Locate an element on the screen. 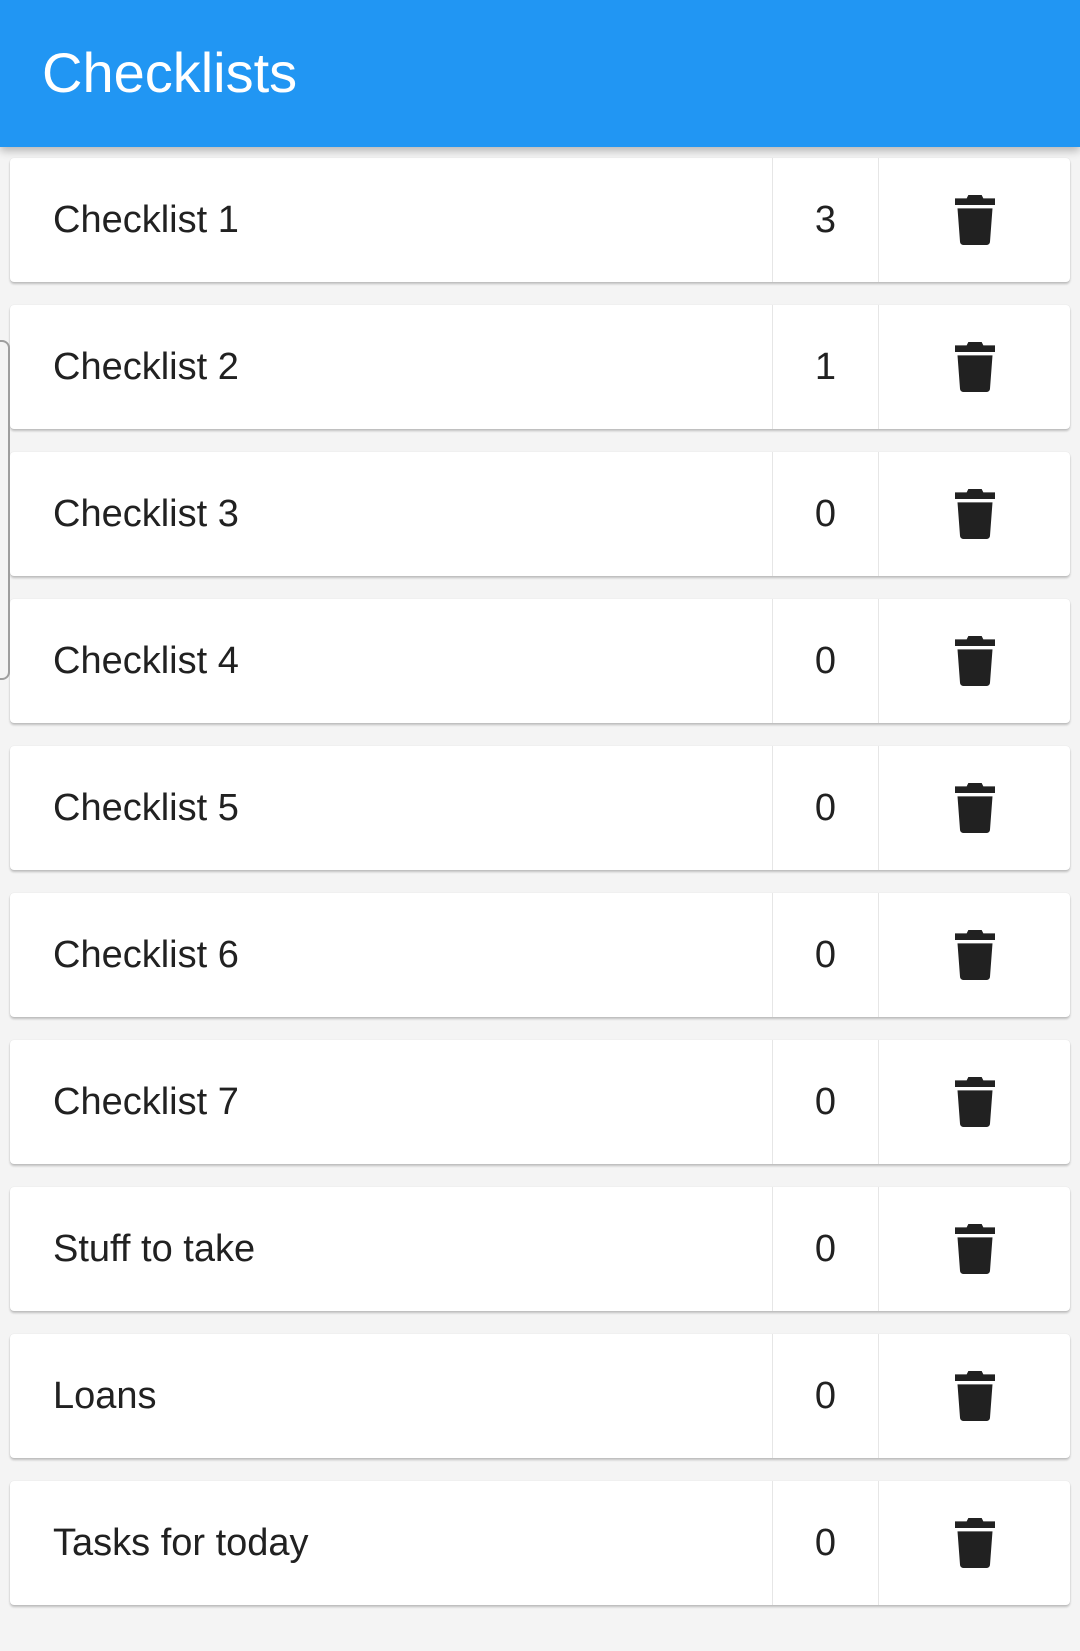 The width and height of the screenshot is (1080, 1651). list-item: Checklist 5 0 is located at coordinates (540, 808).